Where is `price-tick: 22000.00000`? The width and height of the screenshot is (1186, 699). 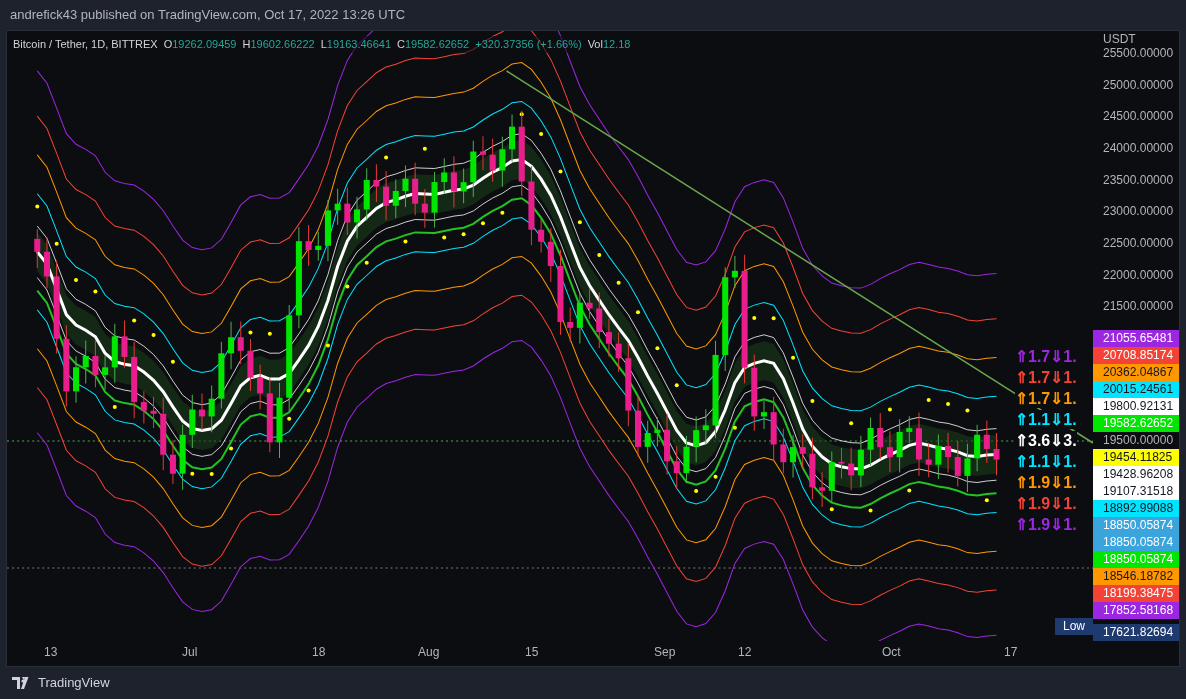 price-tick: 22000.00000 is located at coordinates (1138, 275).